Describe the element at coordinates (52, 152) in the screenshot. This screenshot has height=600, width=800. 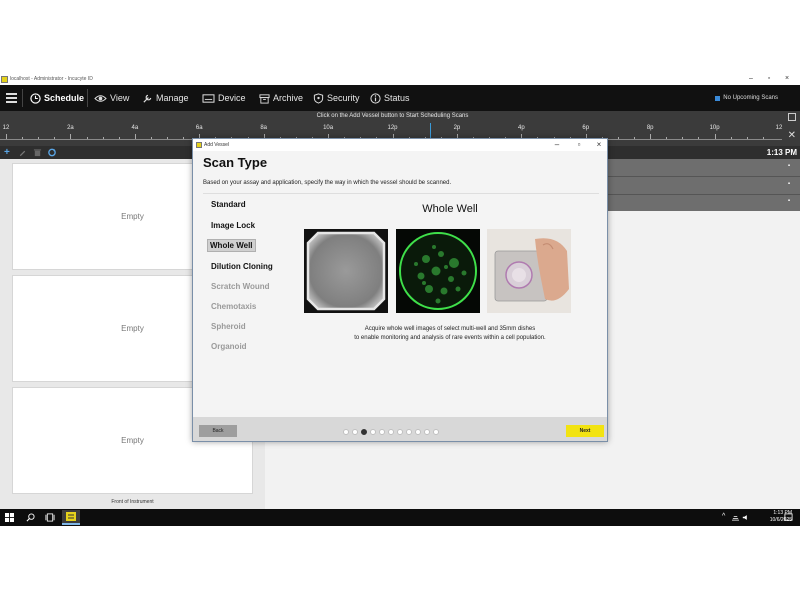
I see `refresh-icon` at that location.